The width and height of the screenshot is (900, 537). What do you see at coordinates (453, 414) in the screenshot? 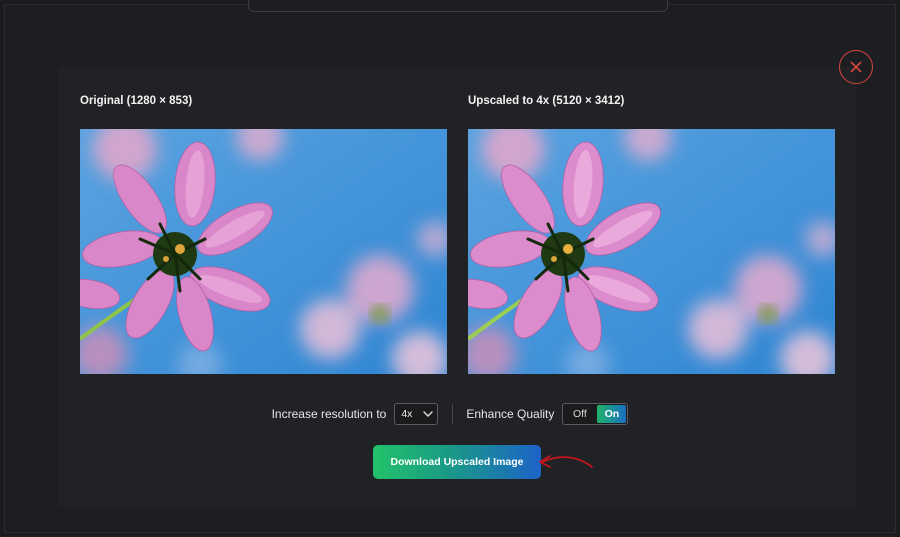
I see `controls-divider` at bounding box center [453, 414].